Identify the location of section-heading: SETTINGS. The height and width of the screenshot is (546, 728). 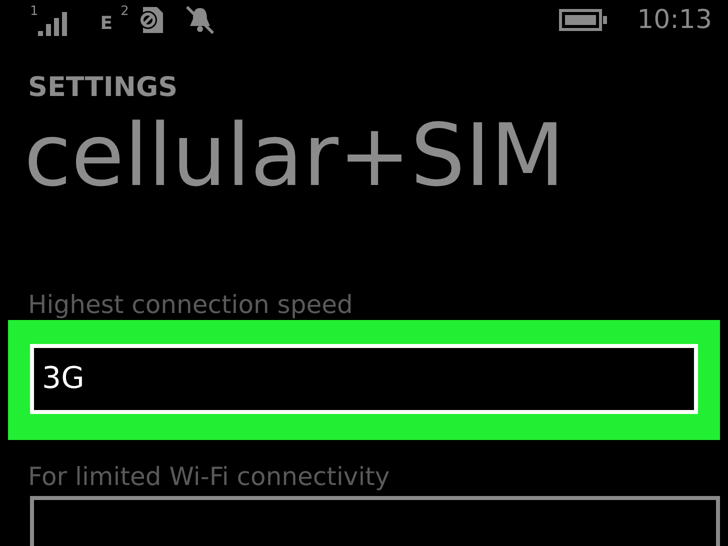
(103, 87).